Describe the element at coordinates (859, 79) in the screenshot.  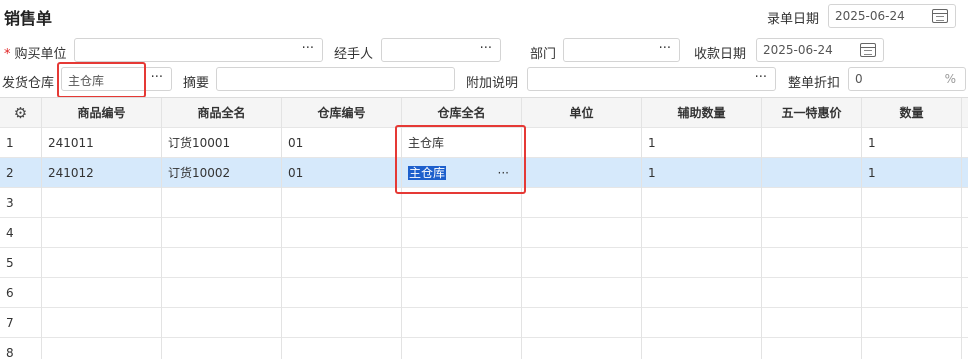
I see `discount-value: 0` at that location.